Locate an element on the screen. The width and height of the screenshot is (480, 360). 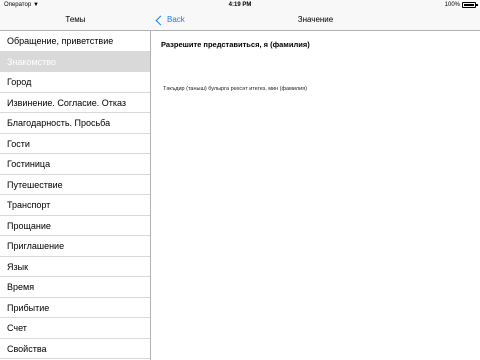
back-button: Back is located at coordinates (169, 20).